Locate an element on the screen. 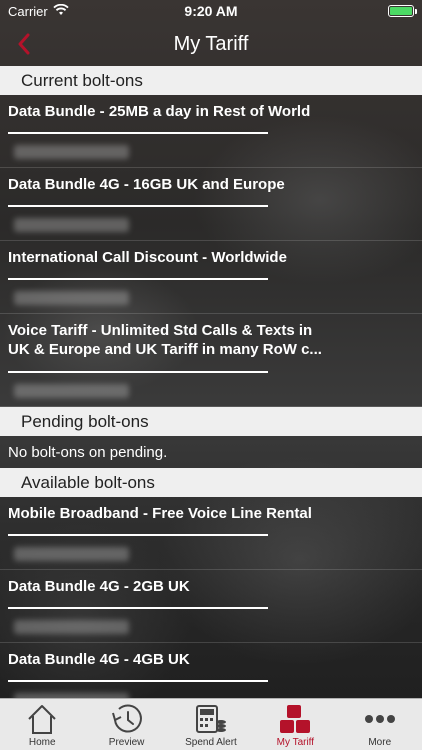  tab-label: Spend Alert is located at coordinates (211, 742).